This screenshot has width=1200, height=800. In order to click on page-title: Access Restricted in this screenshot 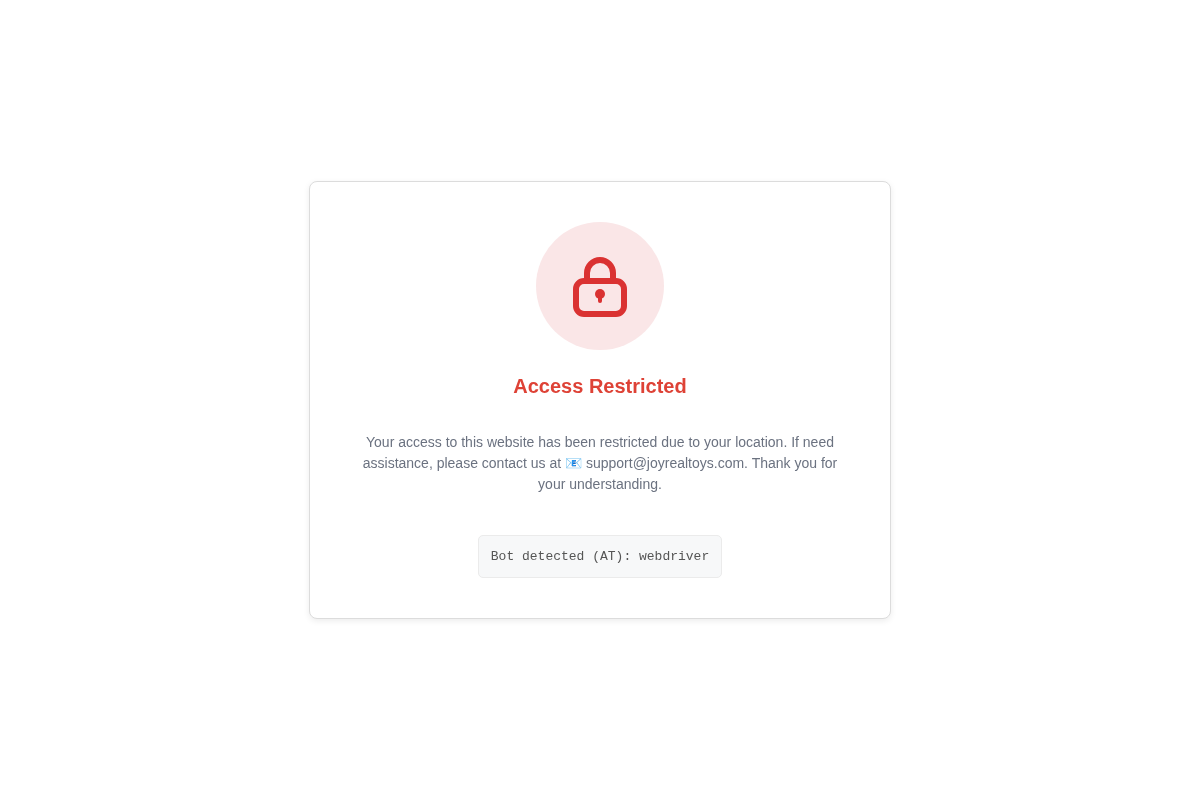, I will do `click(600, 386)`.